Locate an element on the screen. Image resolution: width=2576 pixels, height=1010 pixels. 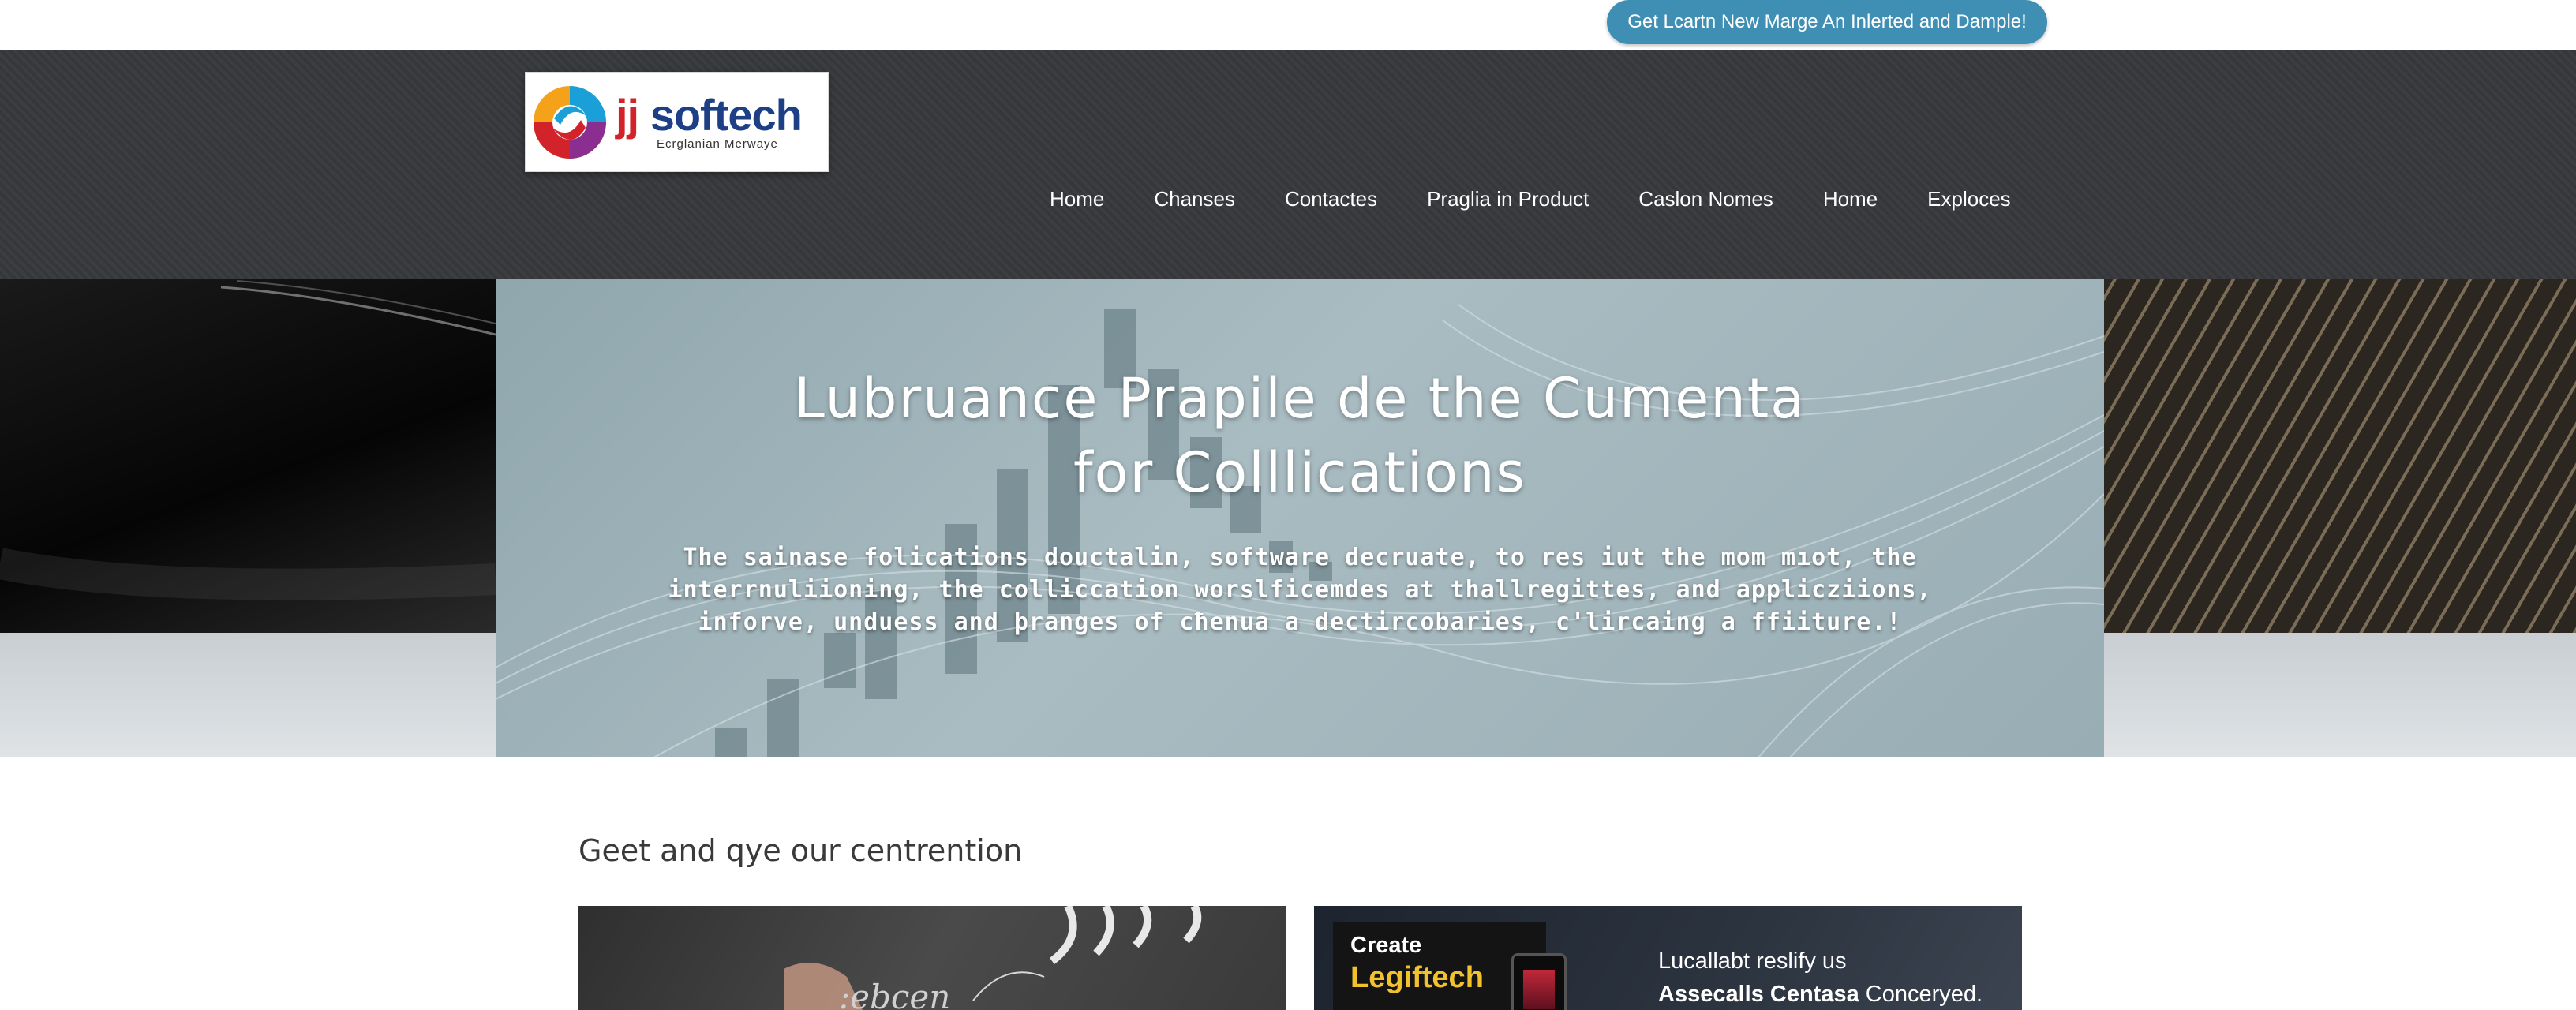
card-brand-label: Legiftech is located at coordinates (1417, 977).